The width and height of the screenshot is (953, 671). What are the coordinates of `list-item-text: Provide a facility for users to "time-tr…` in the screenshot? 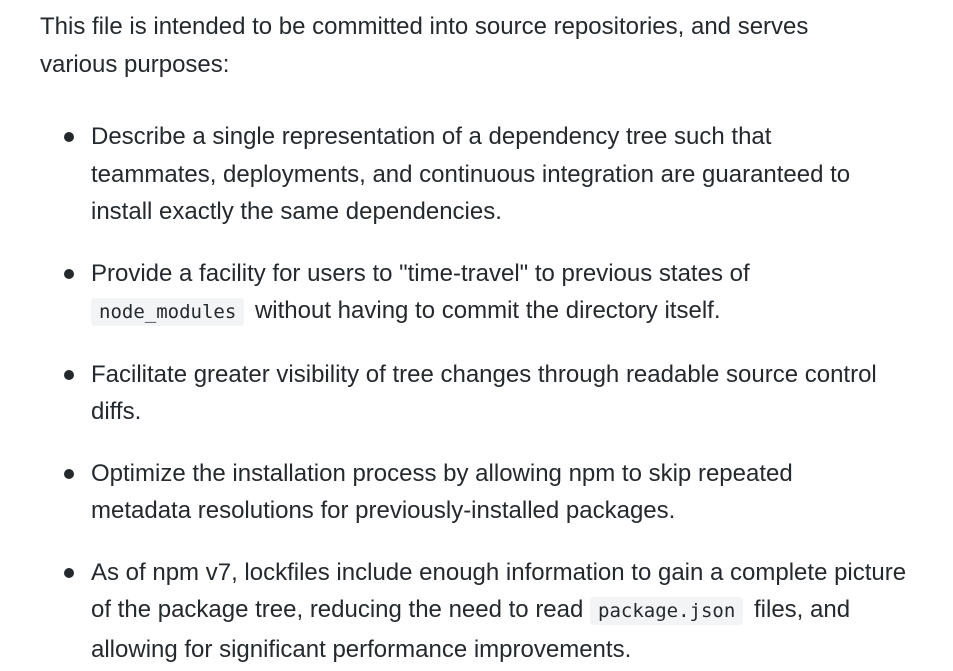 It's located at (501, 293).